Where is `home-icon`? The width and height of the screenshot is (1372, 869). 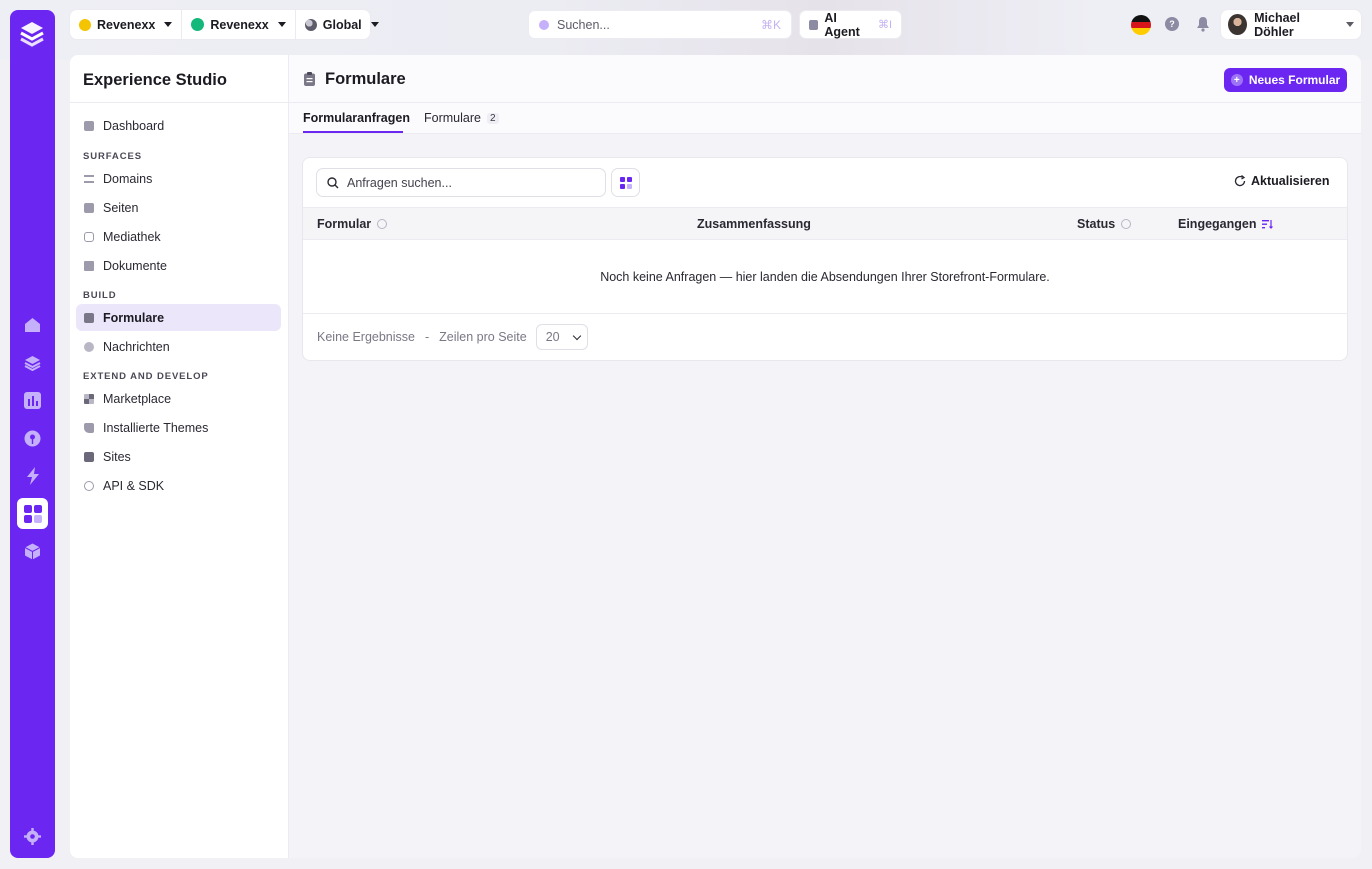 home-icon is located at coordinates (32, 324).